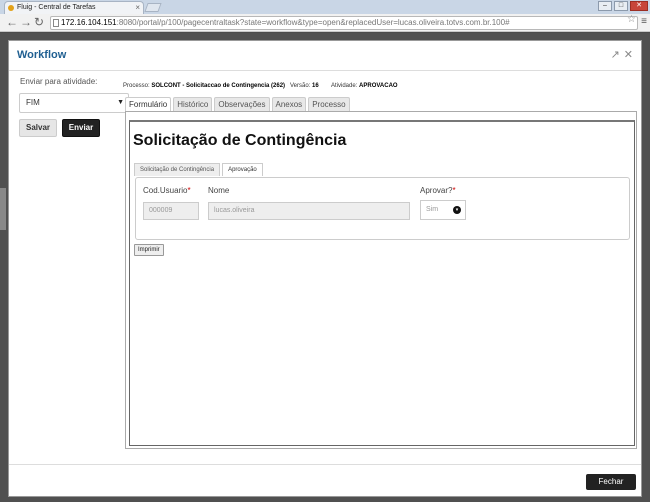 The height and width of the screenshot is (502, 650). What do you see at coordinates (171, 211) in the screenshot?
I see `cod-usuario-field: 000009` at bounding box center [171, 211].